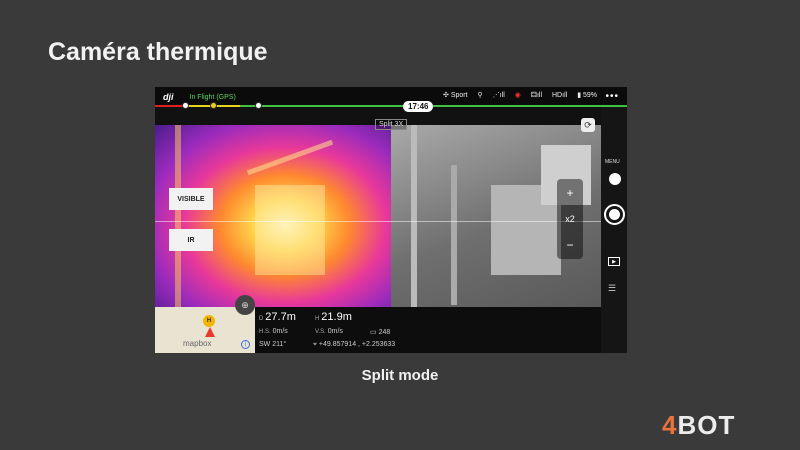  I want to click on battery-level: 59%, so click(589, 95).